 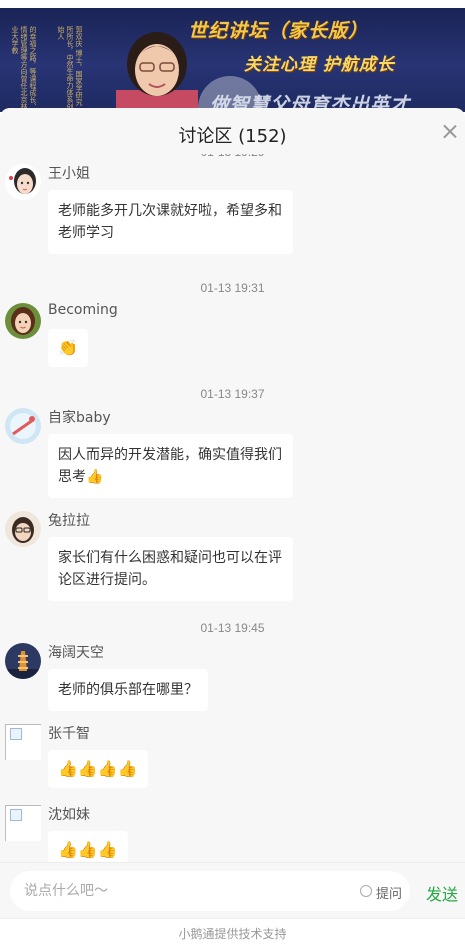 What do you see at coordinates (232, 932) in the screenshot?
I see `footer-powered-by: 小鹅通提供技术支持` at bounding box center [232, 932].